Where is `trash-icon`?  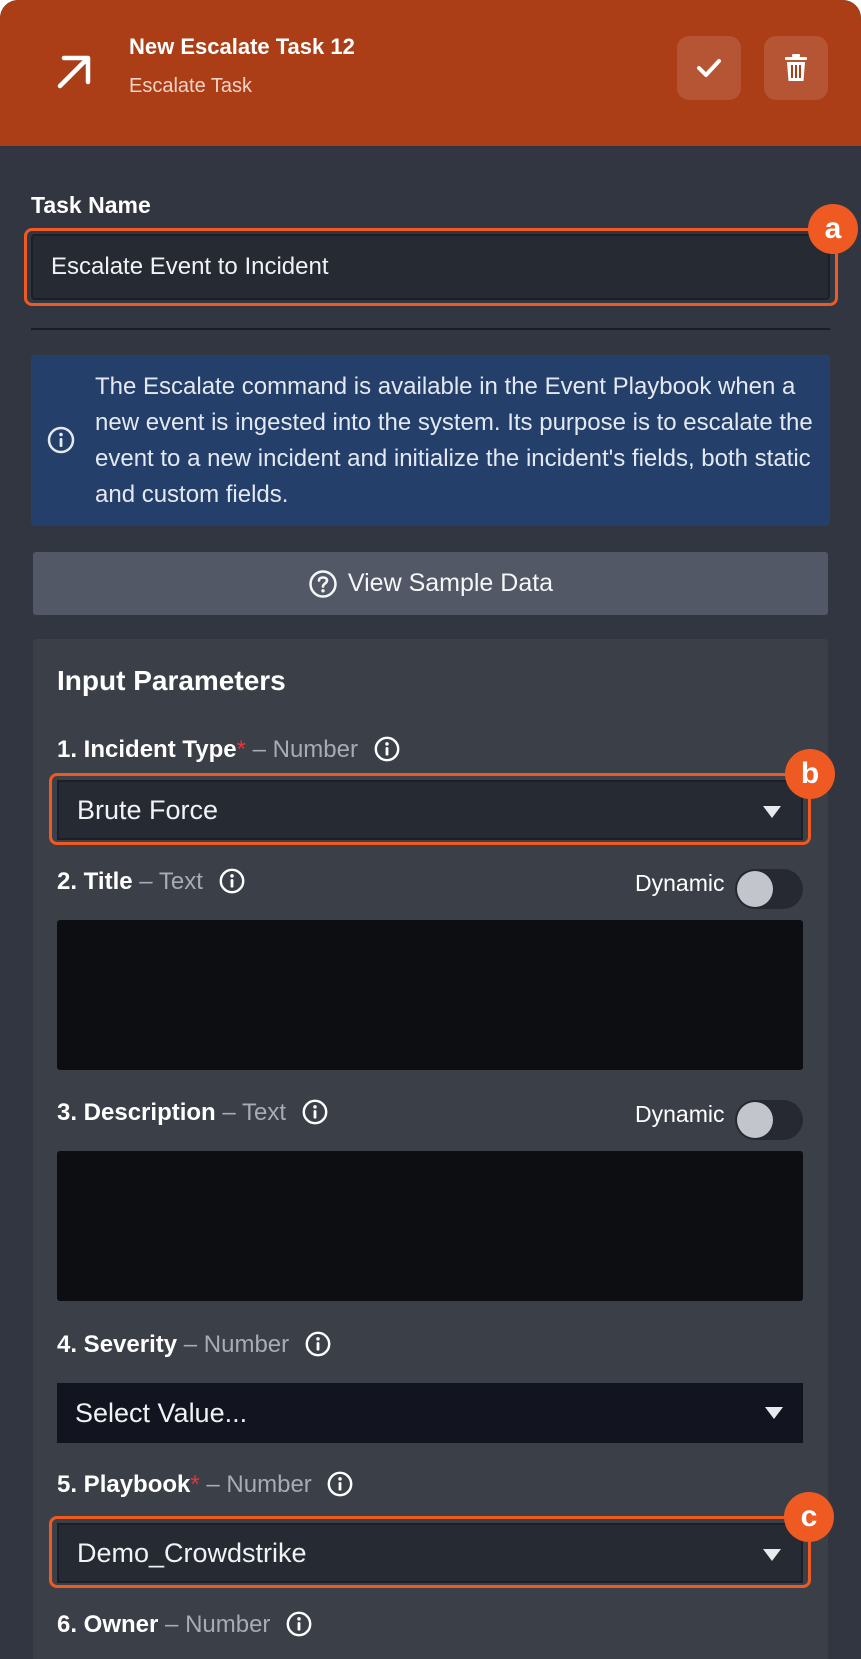
trash-icon is located at coordinates (796, 67).